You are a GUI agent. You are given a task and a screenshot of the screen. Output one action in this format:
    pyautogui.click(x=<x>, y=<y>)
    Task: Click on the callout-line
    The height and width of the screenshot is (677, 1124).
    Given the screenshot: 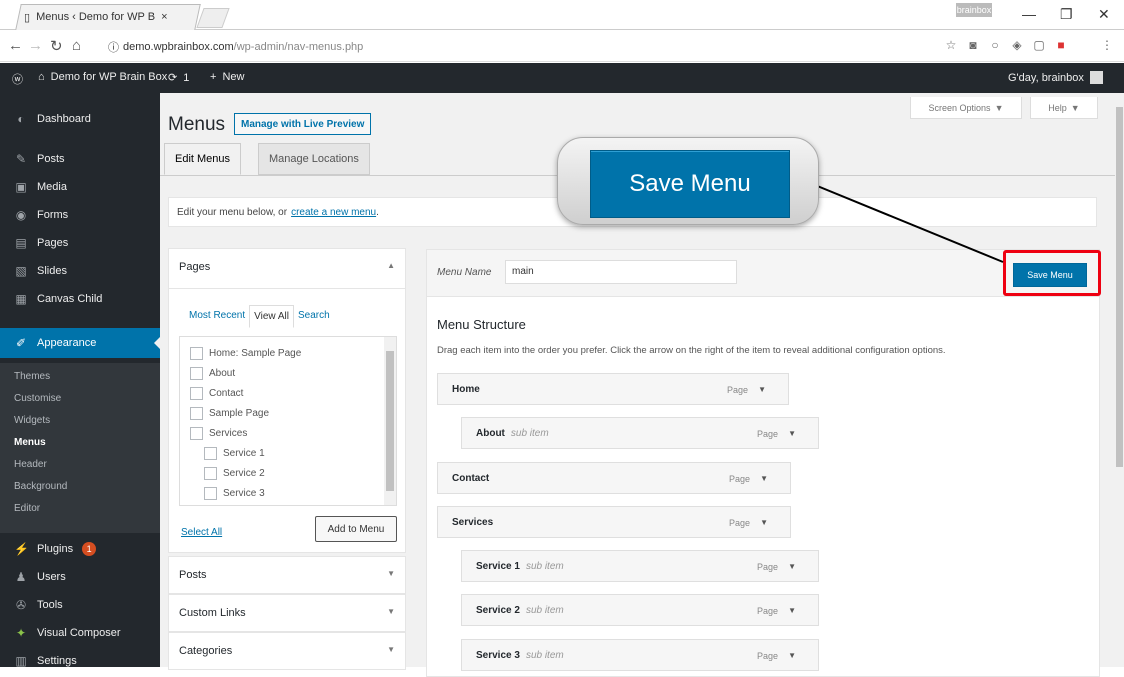 What is the action you would take?
    pyautogui.click(x=906, y=222)
    